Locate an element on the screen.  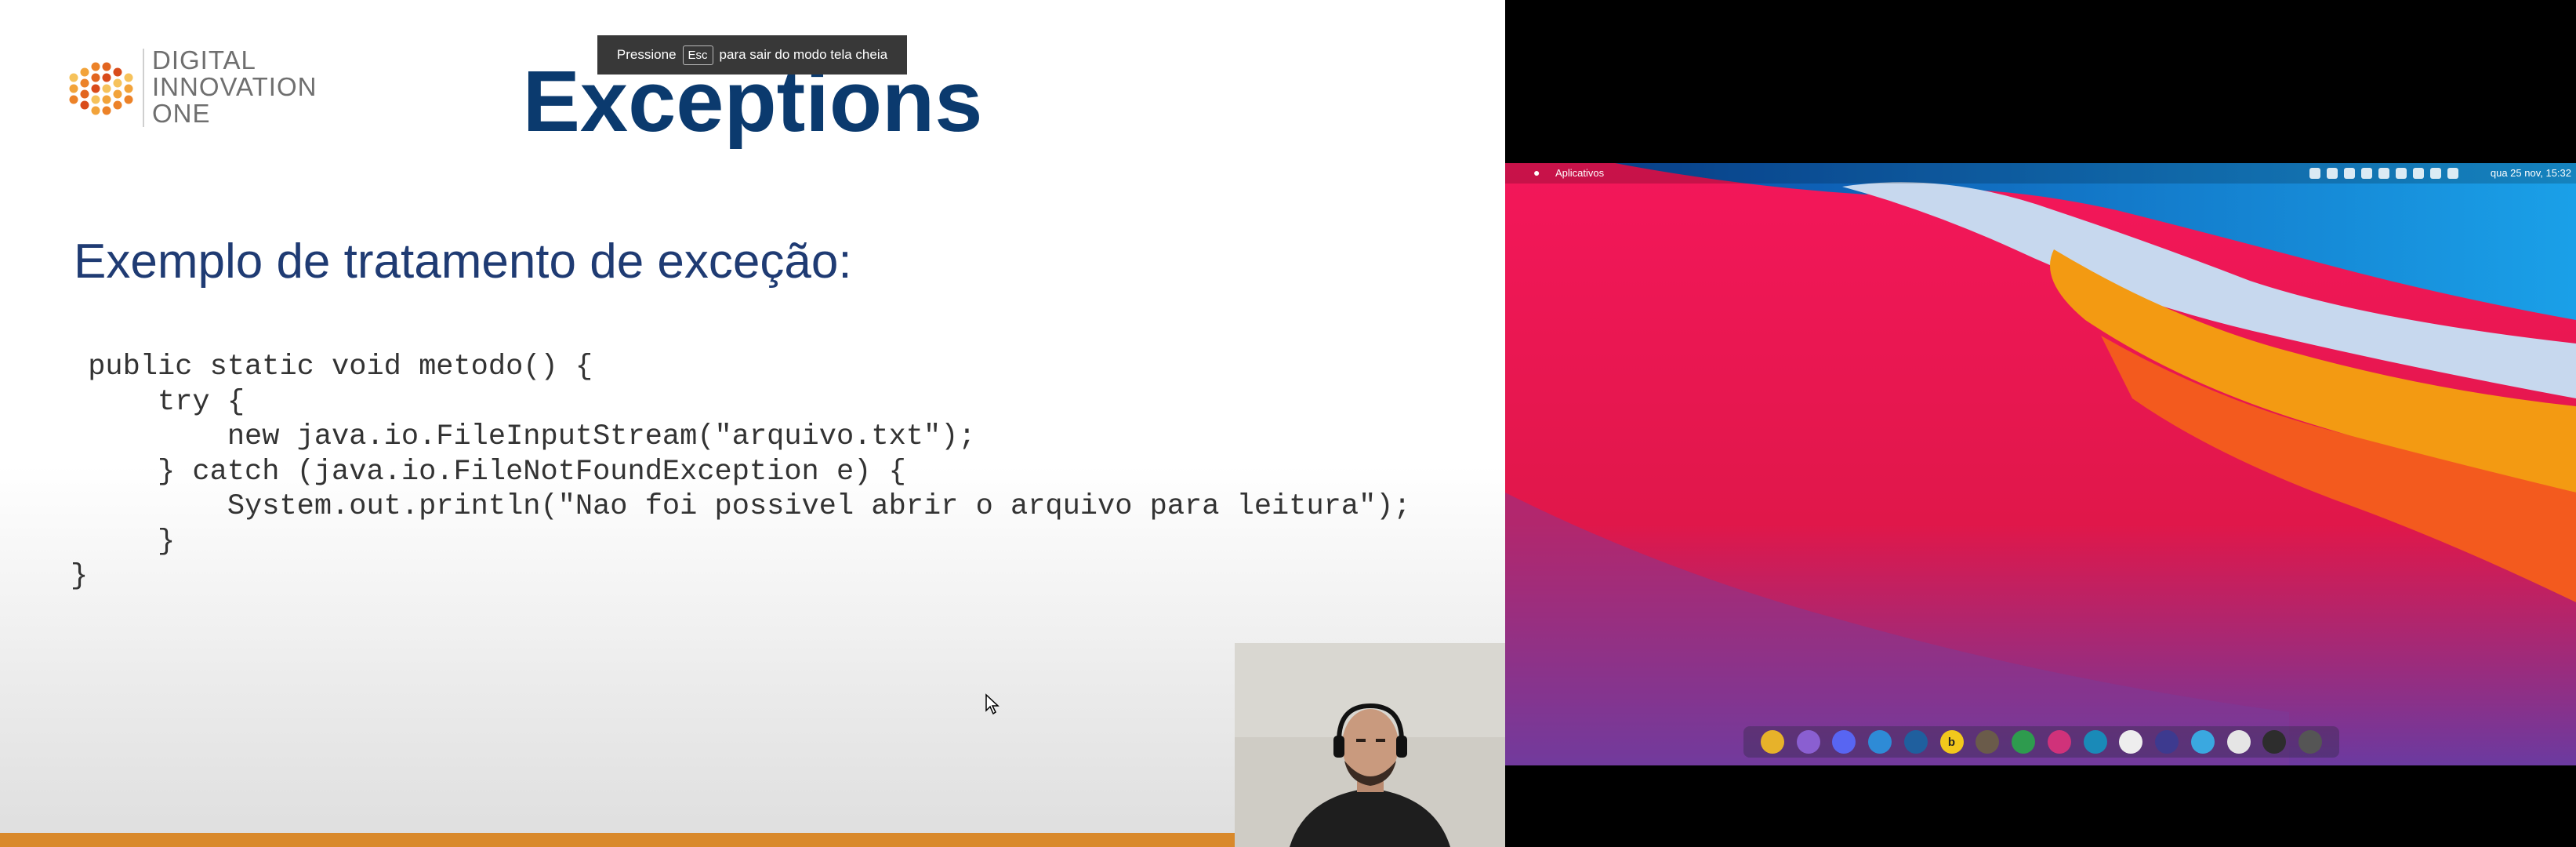
mouse-cursor-icon is located at coordinates (993, 704).